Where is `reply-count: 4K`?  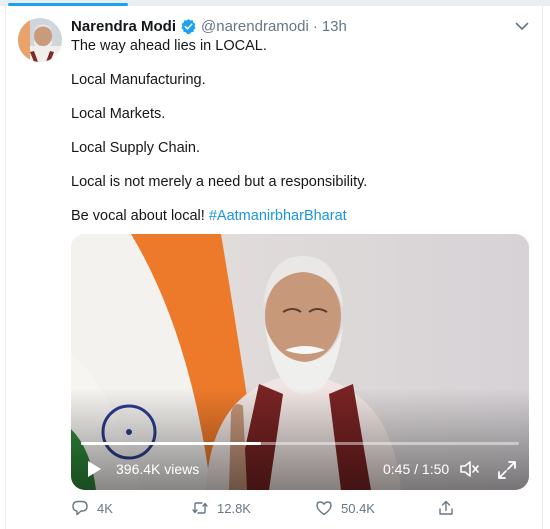 reply-count: 4K is located at coordinates (105, 508).